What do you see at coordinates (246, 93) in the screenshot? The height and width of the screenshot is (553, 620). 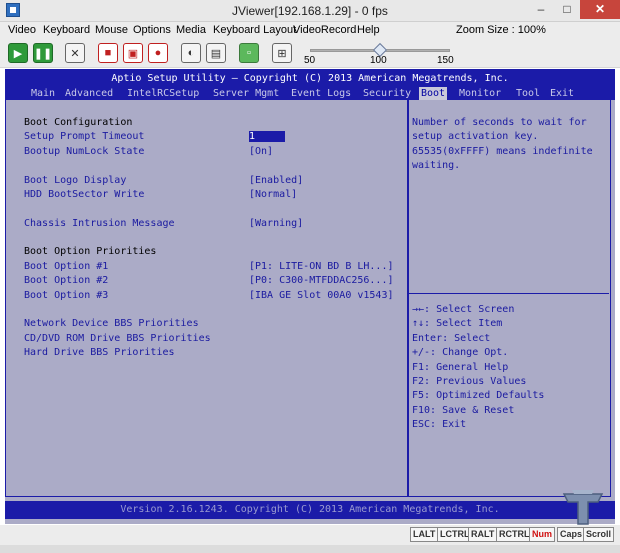 I see `tab-server-mgmt: Server Mgmt` at bounding box center [246, 93].